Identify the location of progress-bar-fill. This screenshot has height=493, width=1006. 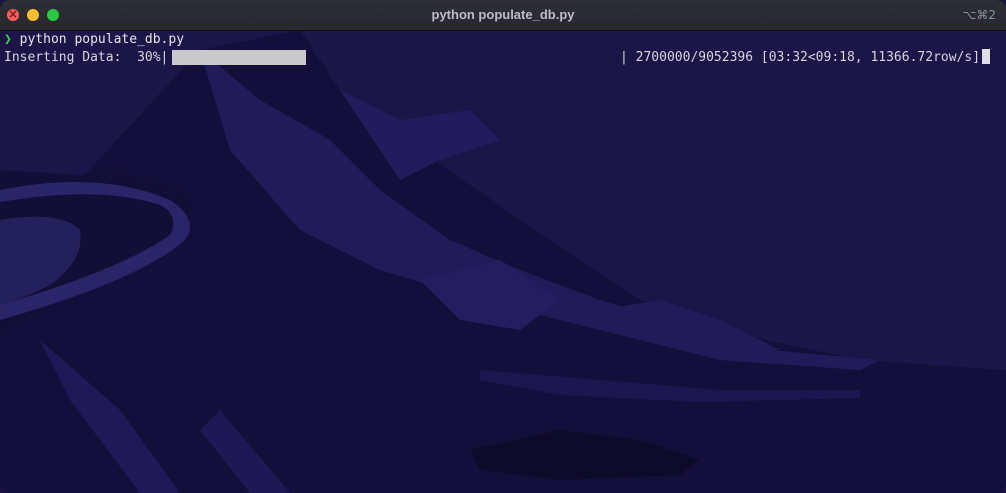
(239, 57).